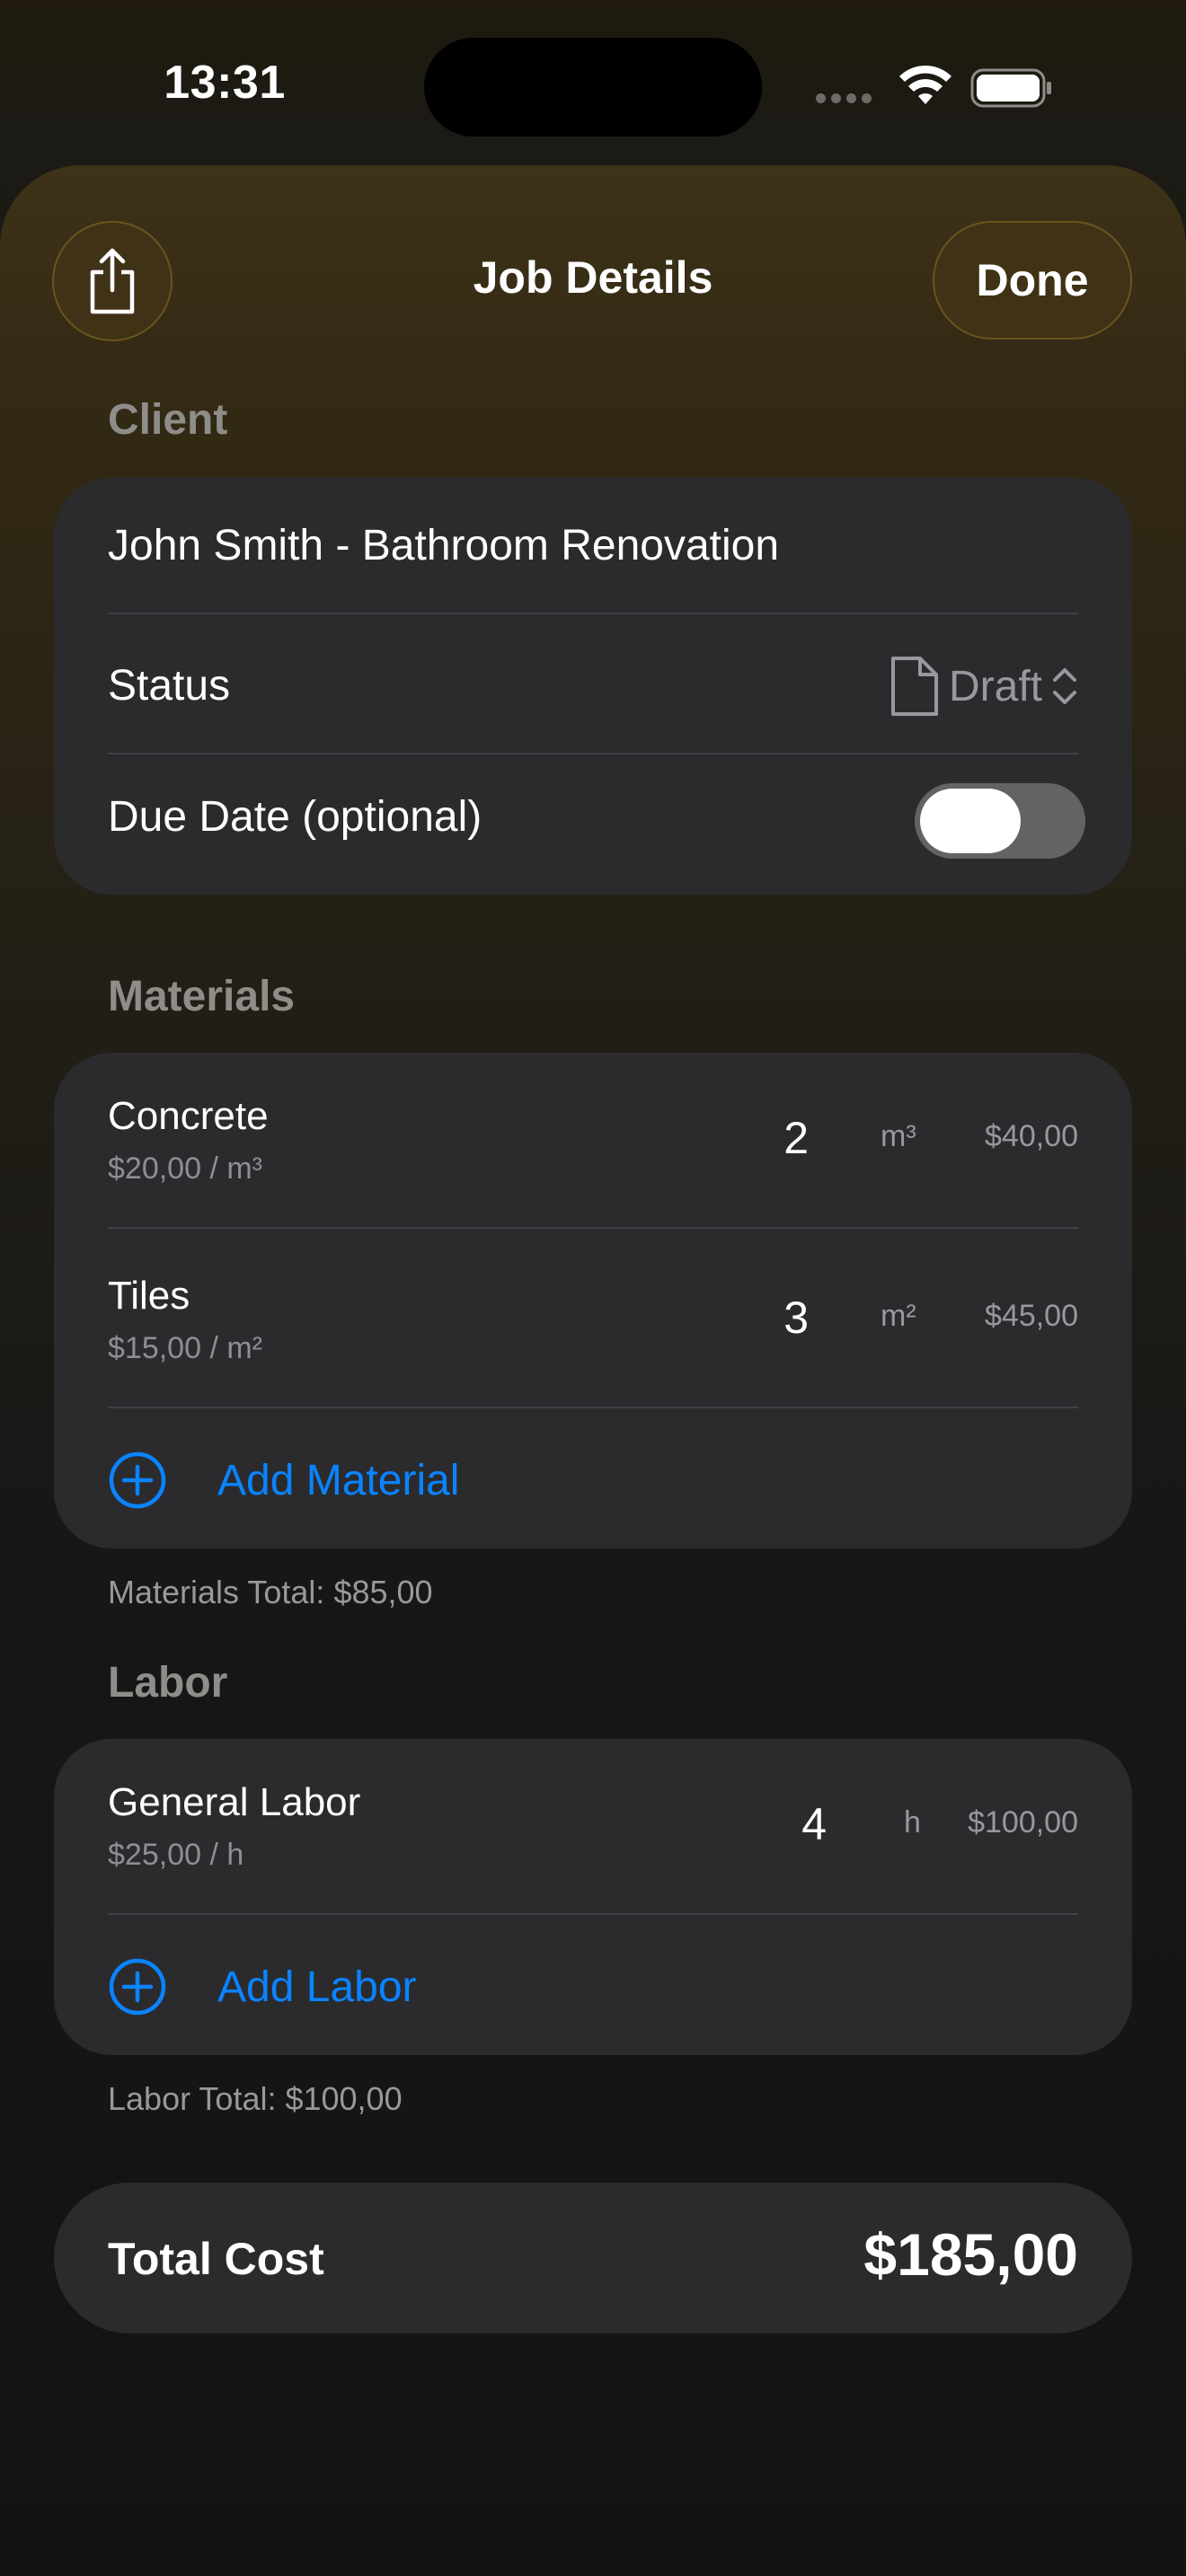 The height and width of the screenshot is (2576, 1186). I want to click on material-unit: m³, so click(898, 1136).